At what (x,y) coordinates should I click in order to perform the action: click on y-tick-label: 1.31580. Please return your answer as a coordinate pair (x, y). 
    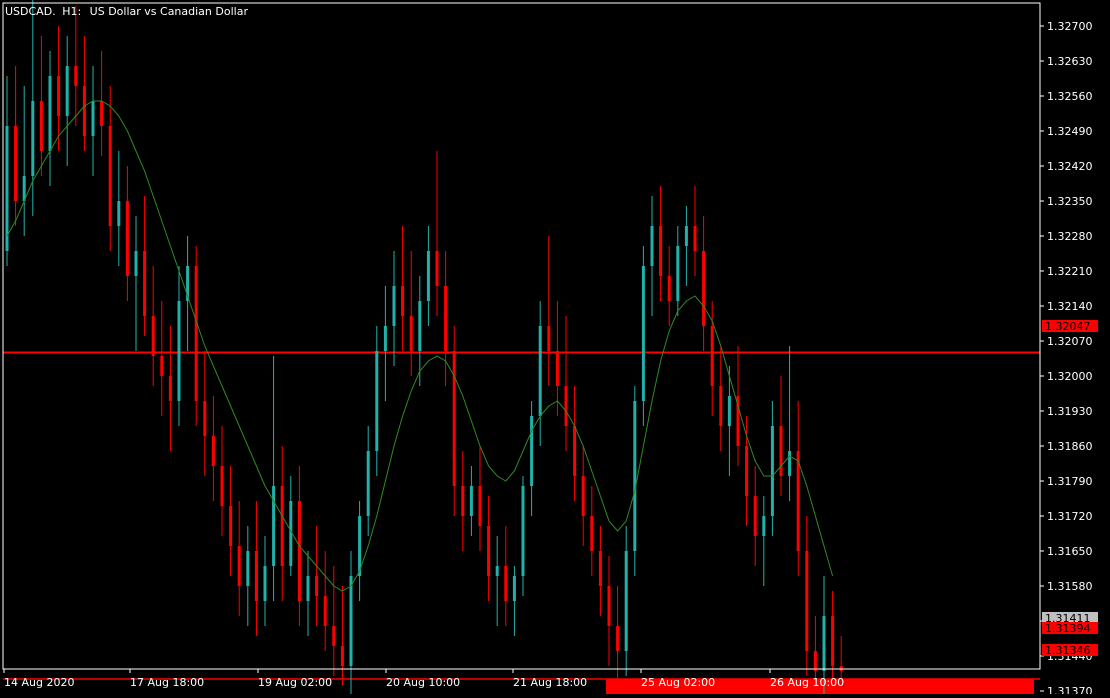
    Looking at the image, I should click on (1070, 586).